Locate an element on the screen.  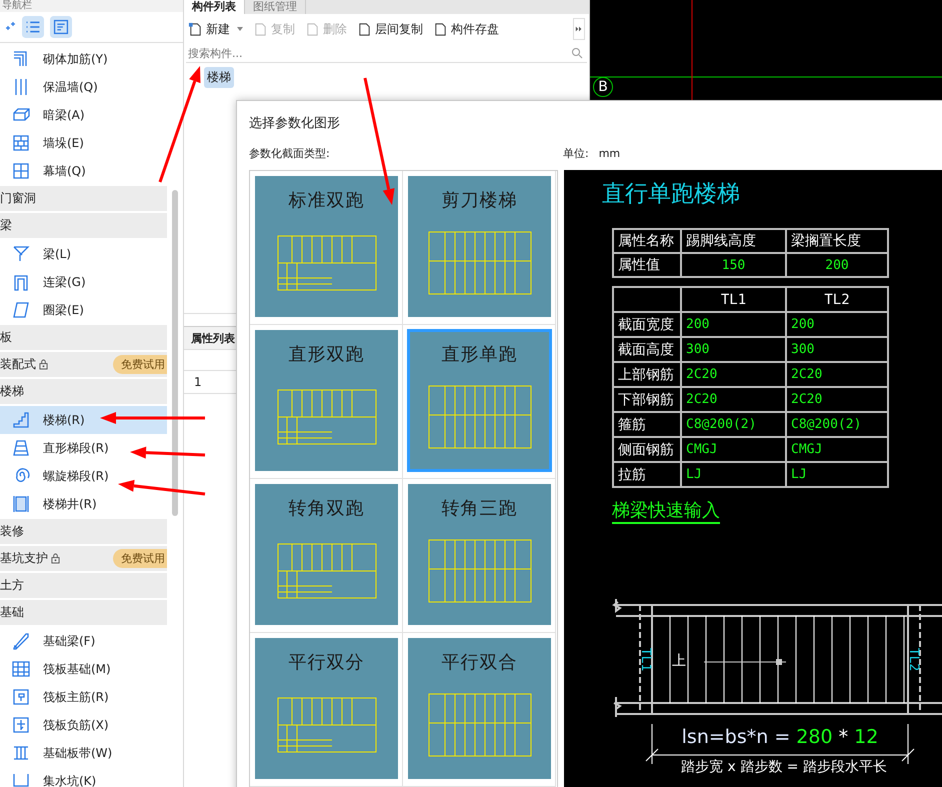
nav-item: 楼梯(R) is located at coordinates (83, 420).